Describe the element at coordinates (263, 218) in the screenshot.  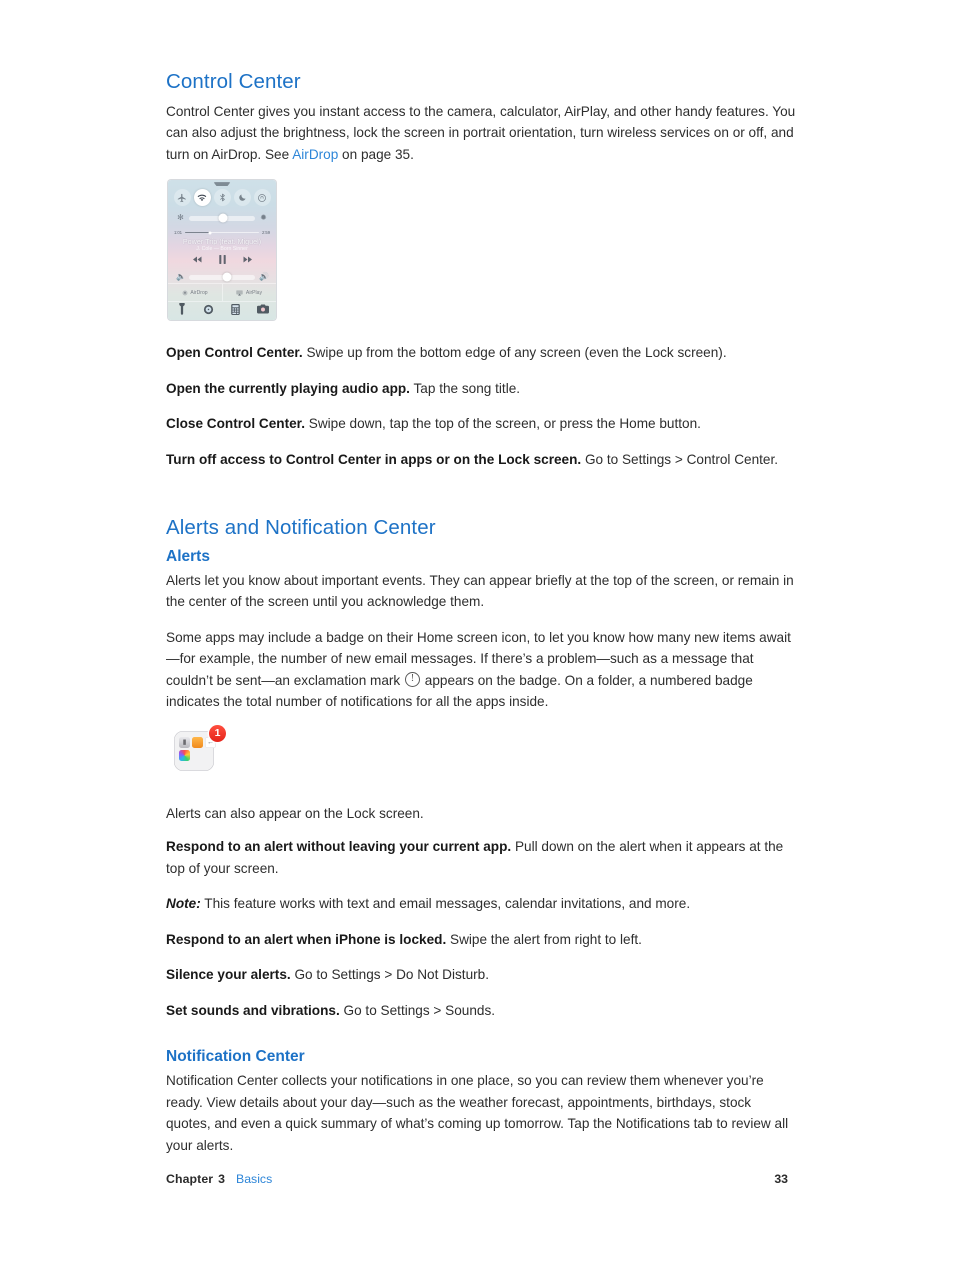
I see `brightness-high-icon: ✹` at that location.